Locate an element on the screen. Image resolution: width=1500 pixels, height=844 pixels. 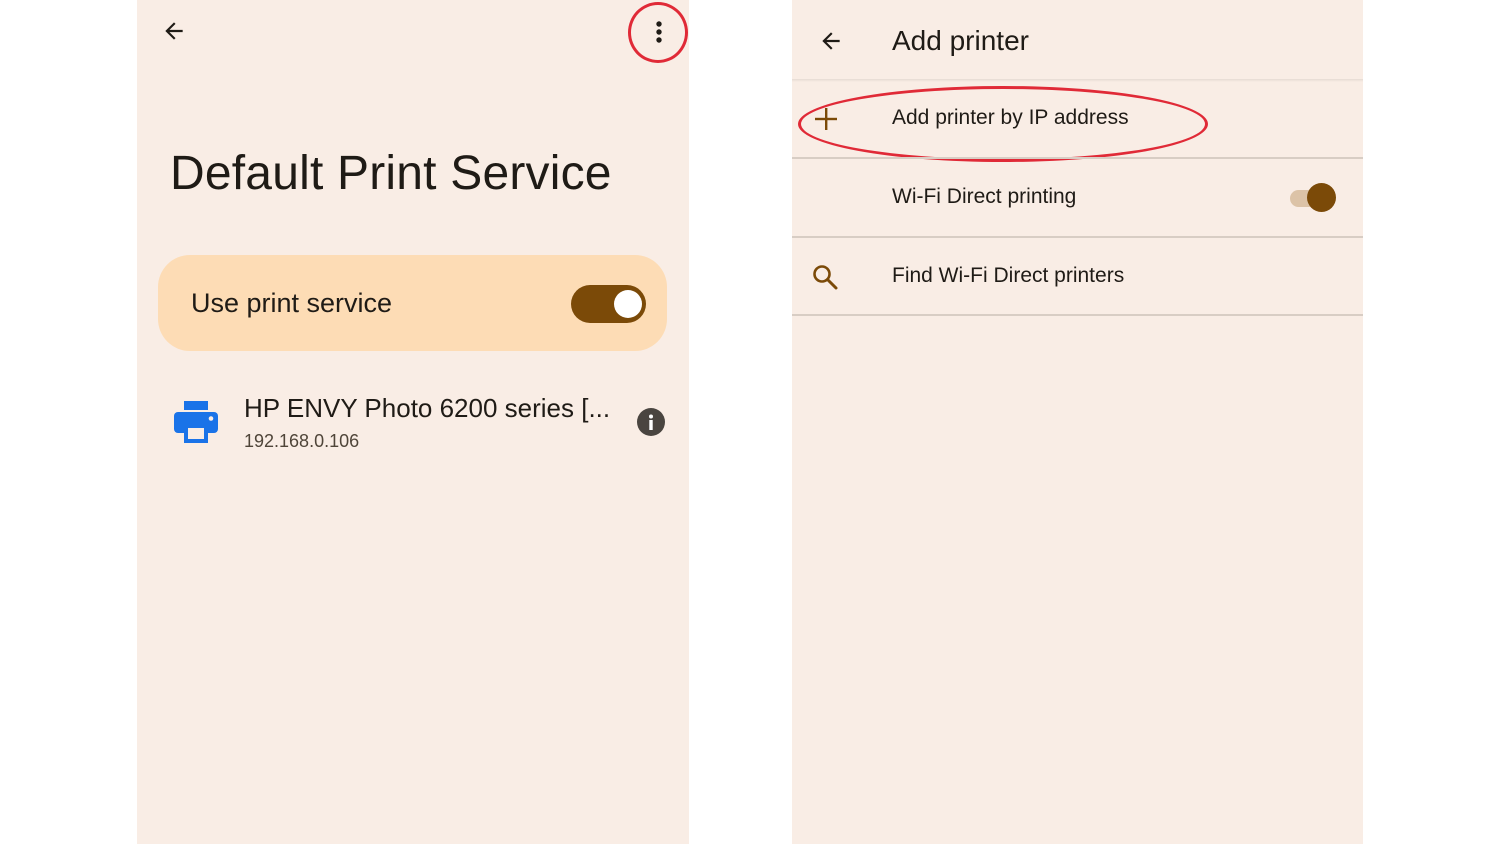
use-print-service-card: Use print service is located at coordinates (412, 303).